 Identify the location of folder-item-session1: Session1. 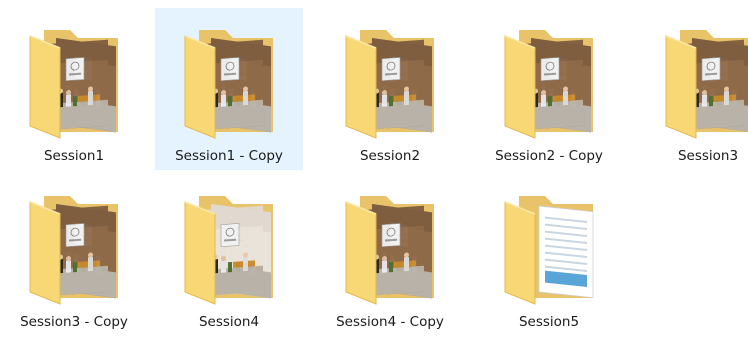
(74, 89).